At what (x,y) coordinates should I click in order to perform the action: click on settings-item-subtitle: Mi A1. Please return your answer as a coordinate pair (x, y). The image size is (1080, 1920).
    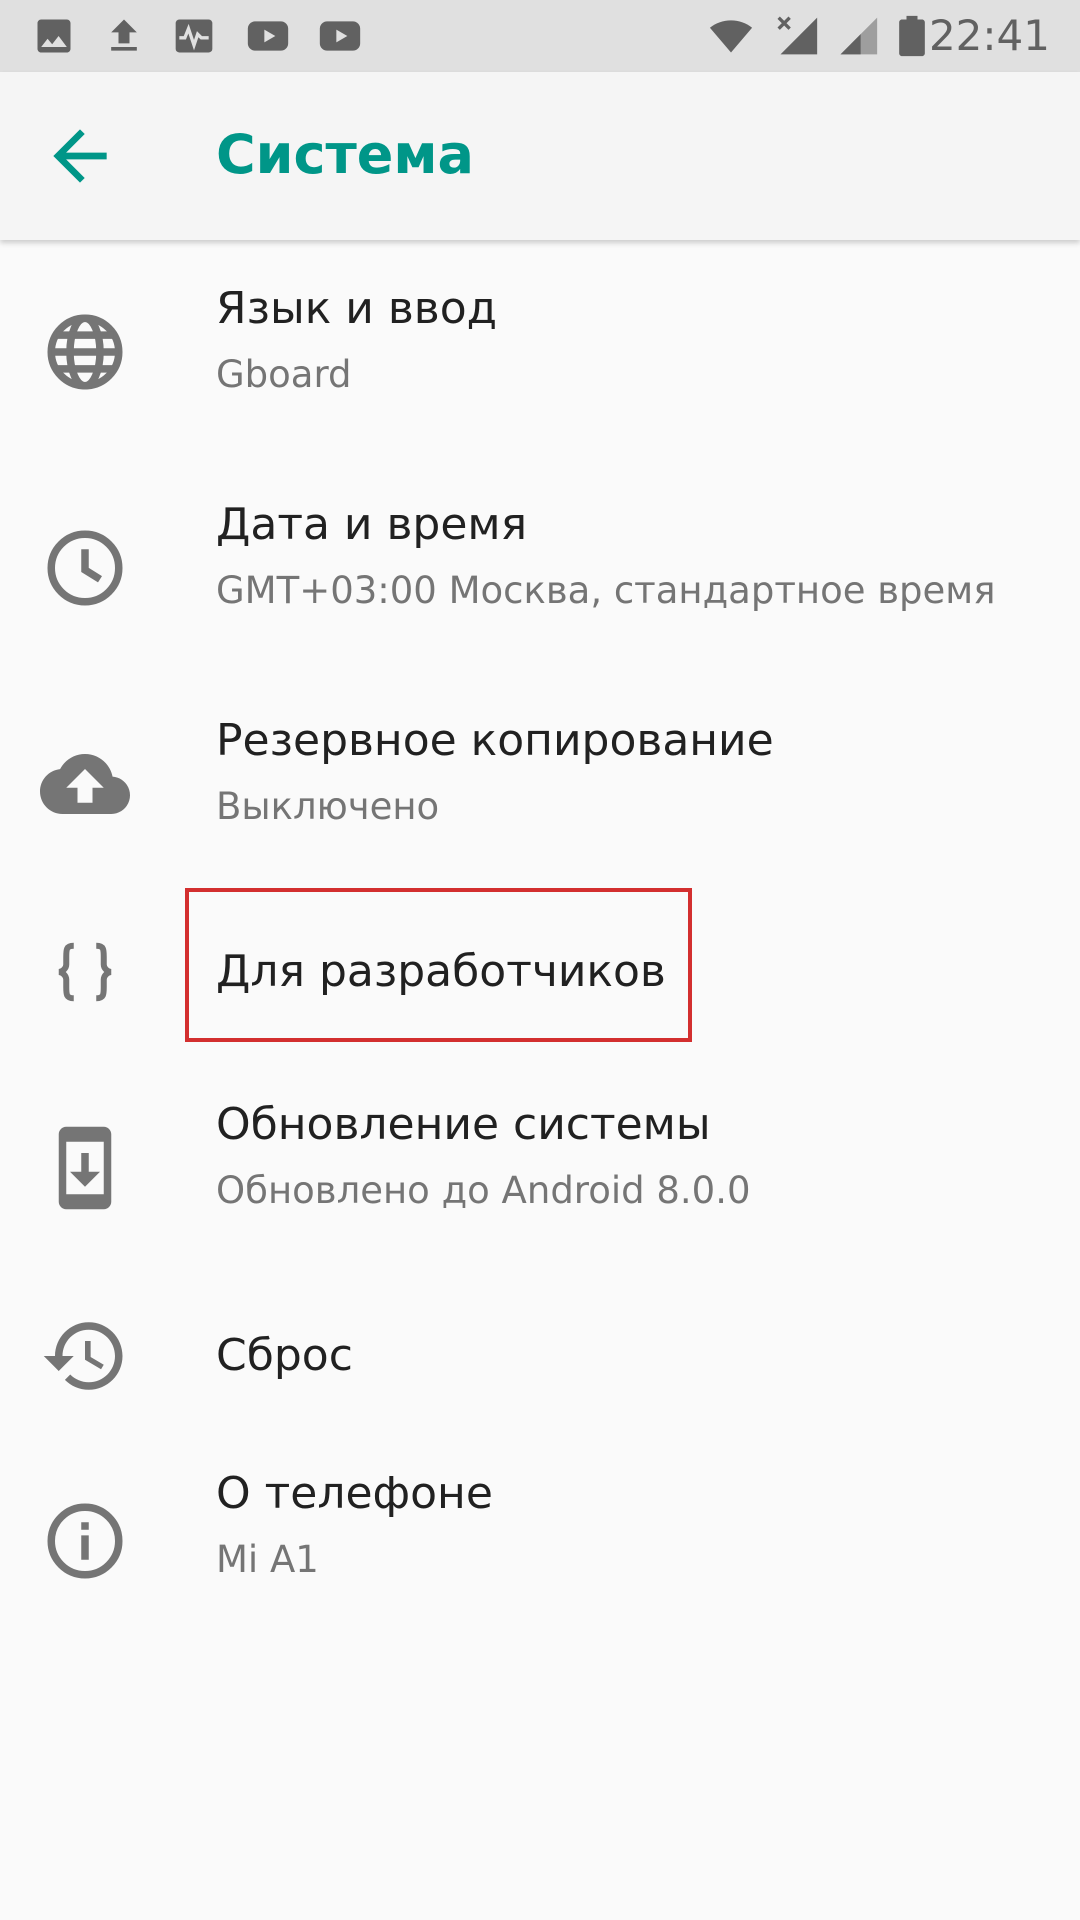
    Looking at the image, I should click on (267, 1559).